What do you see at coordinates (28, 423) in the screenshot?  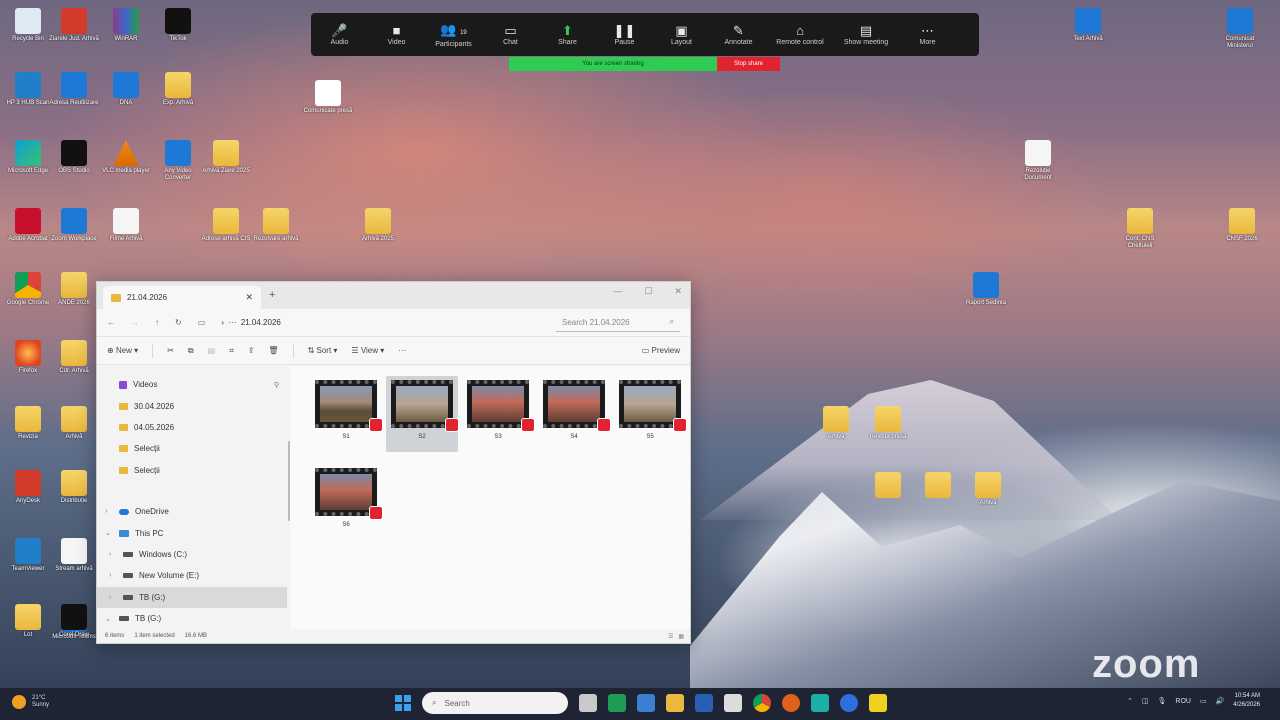 I see `desktop-icon: Revizia` at bounding box center [28, 423].